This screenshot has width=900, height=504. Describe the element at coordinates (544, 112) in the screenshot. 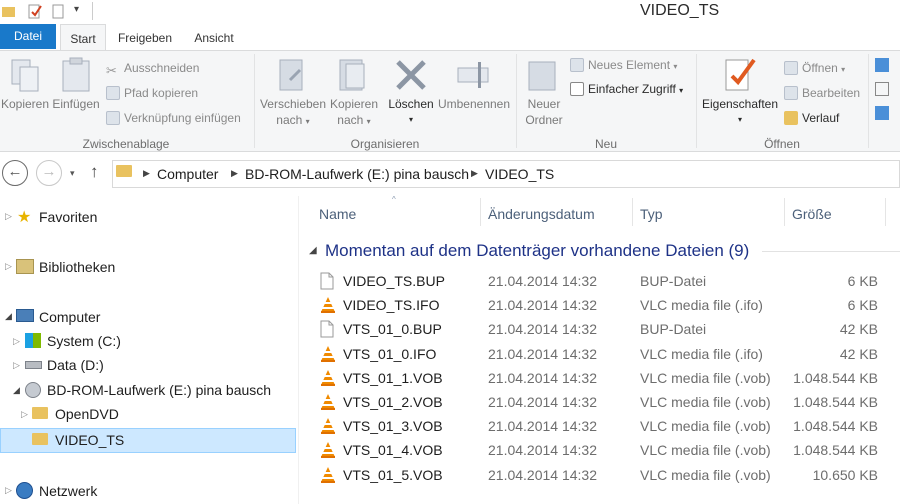

I see `new-folder-button: Neuer Ordner` at that location.